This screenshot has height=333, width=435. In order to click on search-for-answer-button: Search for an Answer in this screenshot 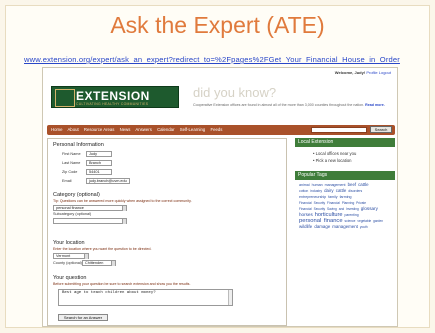, I will do `click(83, 317)`.